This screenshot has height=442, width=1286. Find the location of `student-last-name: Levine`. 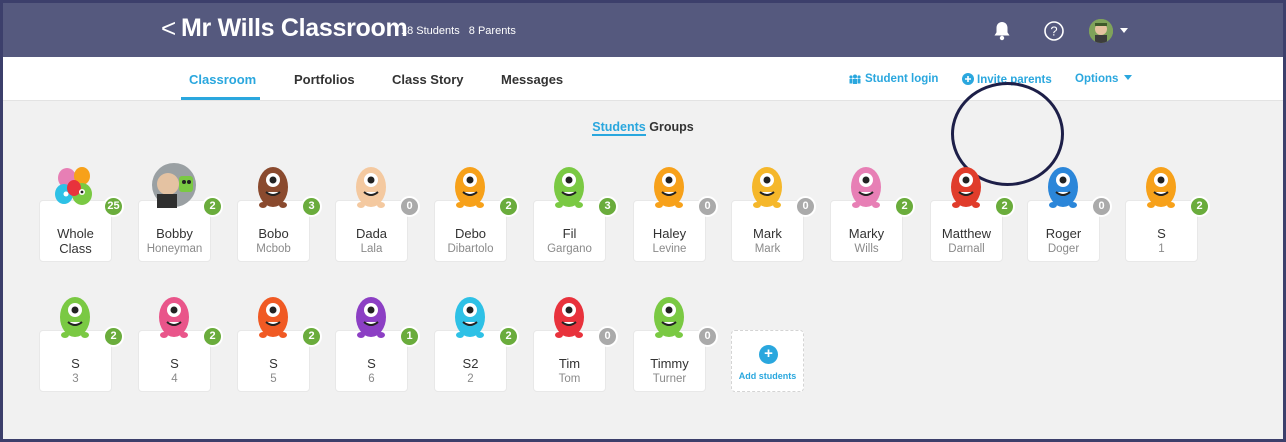

student-last-name: Levine is located at coordinates (669, 249).